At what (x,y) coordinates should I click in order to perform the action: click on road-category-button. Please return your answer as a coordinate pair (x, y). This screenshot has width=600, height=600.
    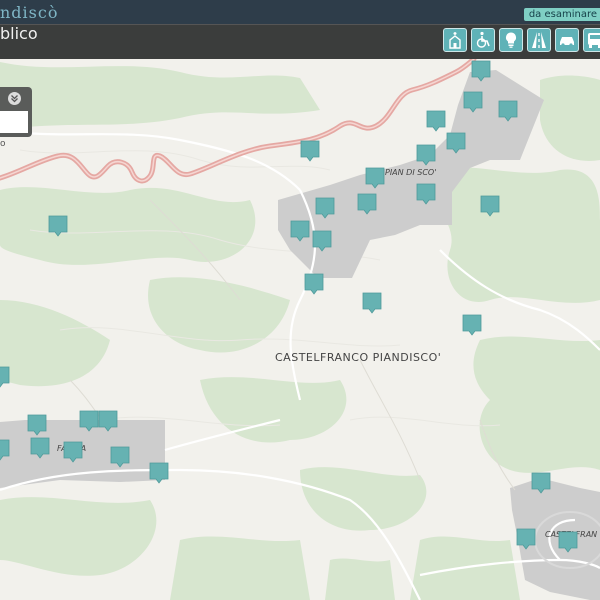
    Looking at the image, I should click on (539, 40).